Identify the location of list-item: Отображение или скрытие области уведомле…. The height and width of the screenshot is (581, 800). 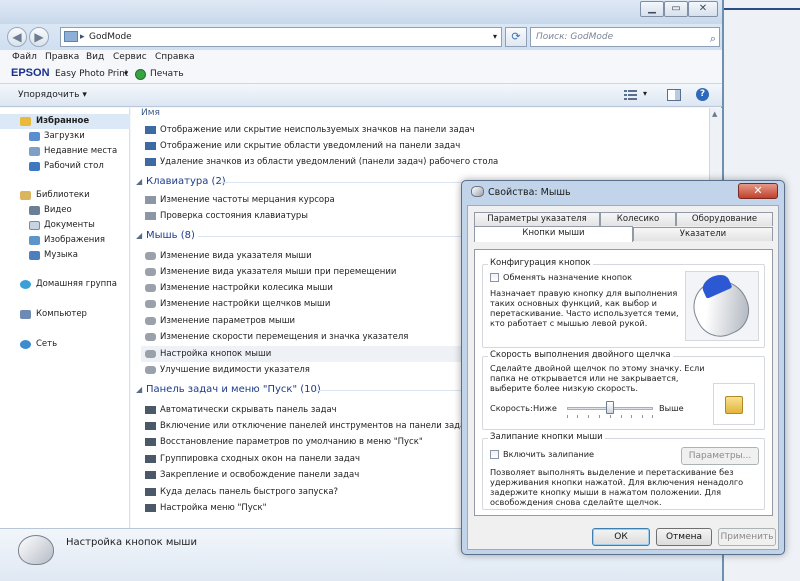
(421, 146).